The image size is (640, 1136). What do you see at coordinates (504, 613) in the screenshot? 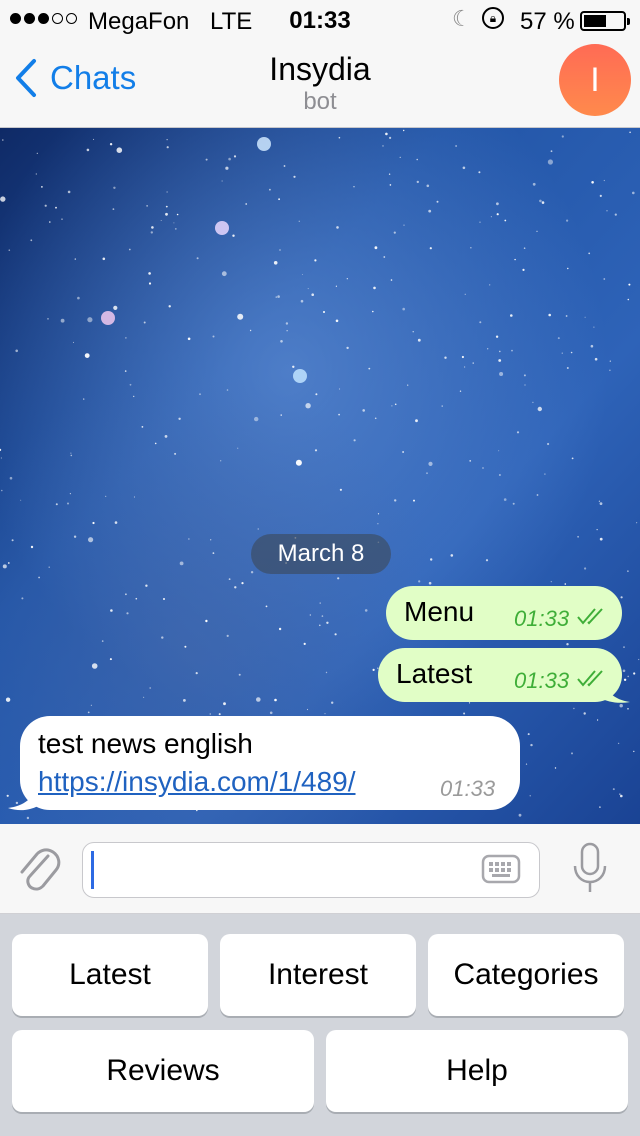
I see `outgoing-message: Menu 01:33` at bounding box center [504, 613].